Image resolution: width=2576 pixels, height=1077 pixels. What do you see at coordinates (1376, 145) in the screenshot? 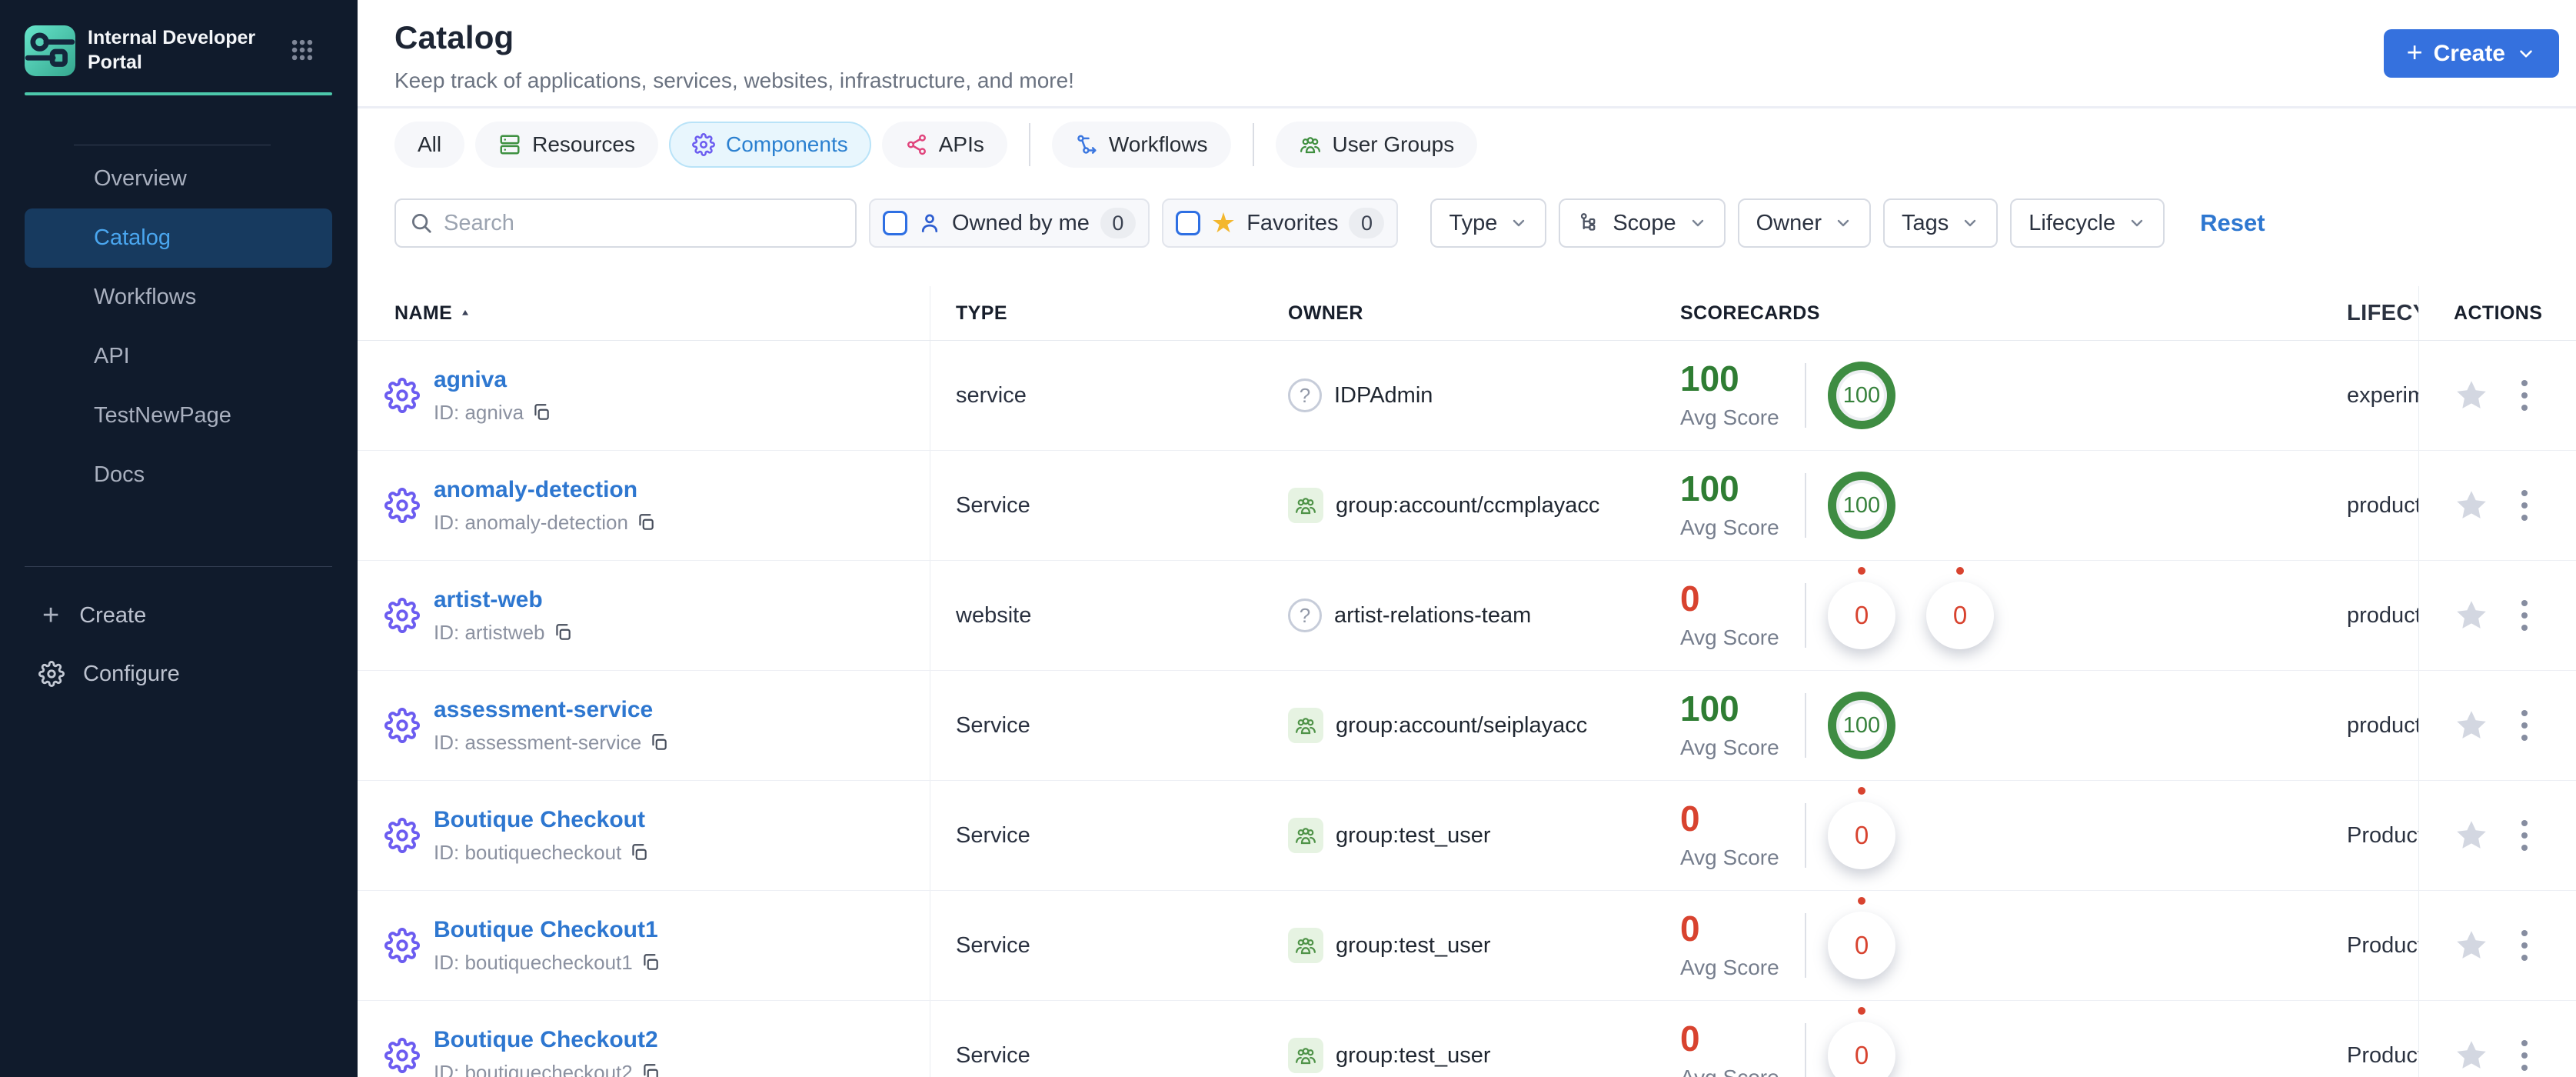
I see `tab-user-groups: User Groups` at bounding box center [1376, 145].